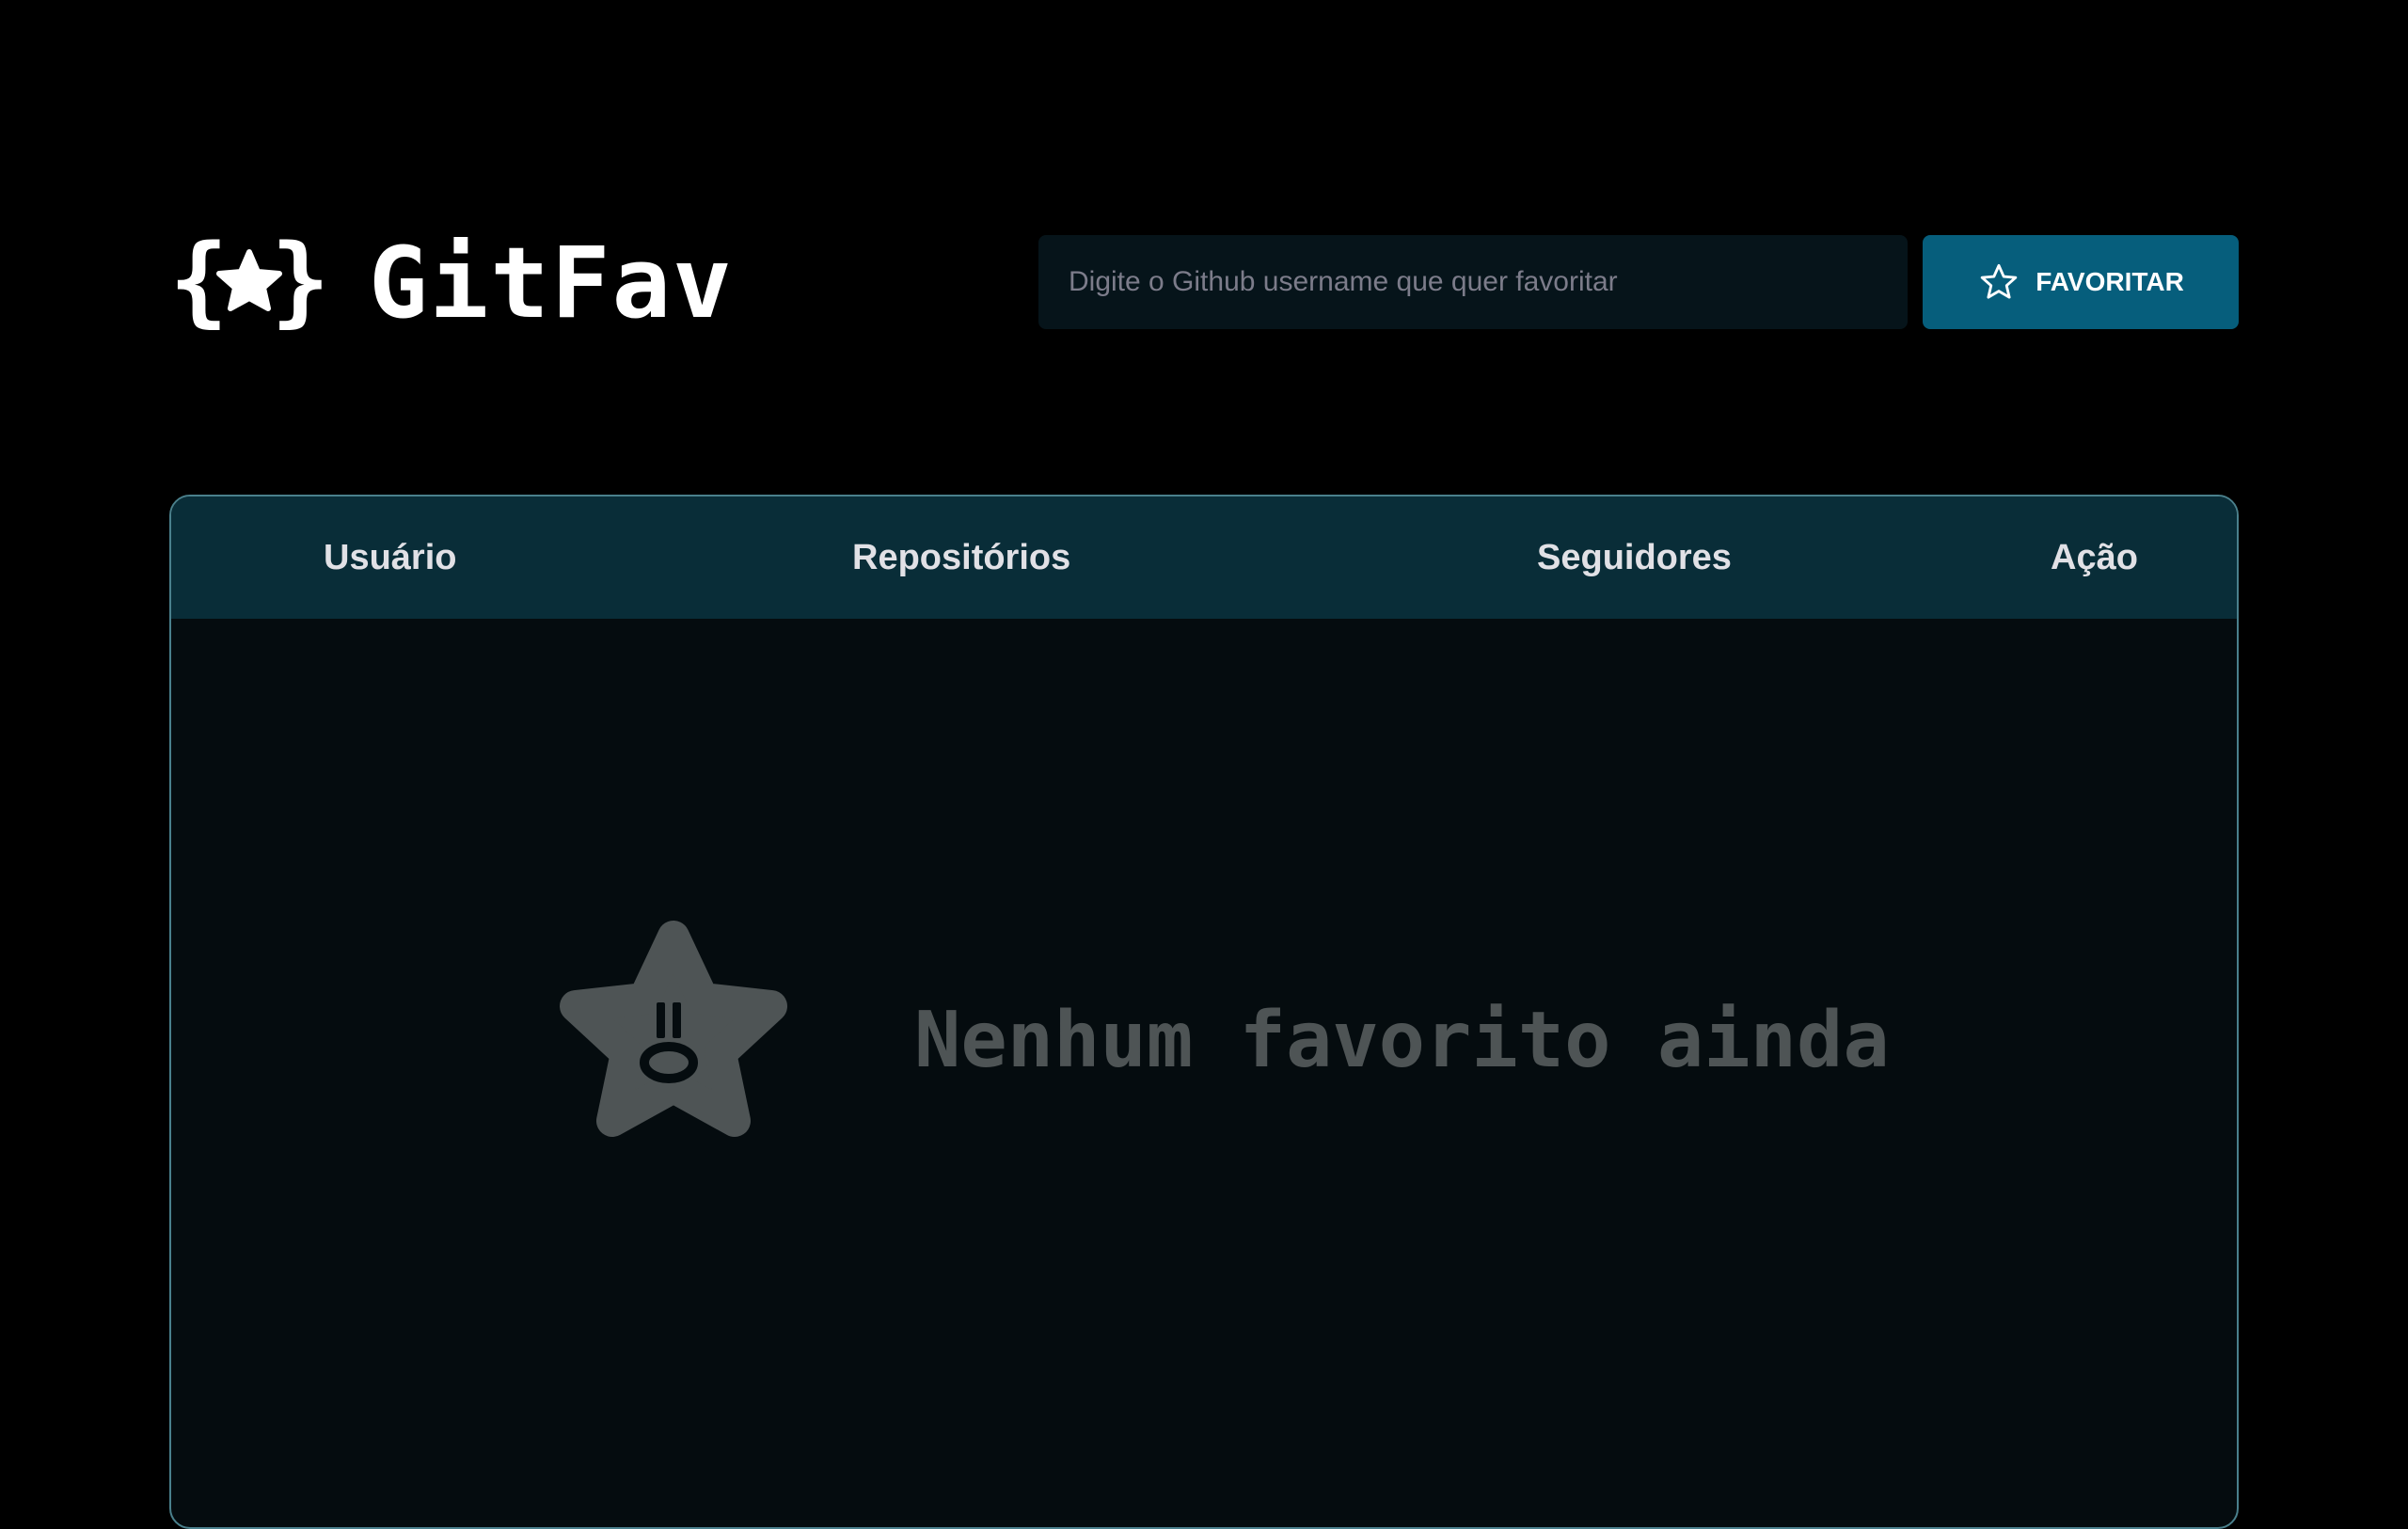 Image resolution: width=2408 pixels, height=1529 pixels. What do you see at coordinates (391, 557) in the screenshot?
I see `column-header-usuario: Usuário` at bounding box center [391, 557].